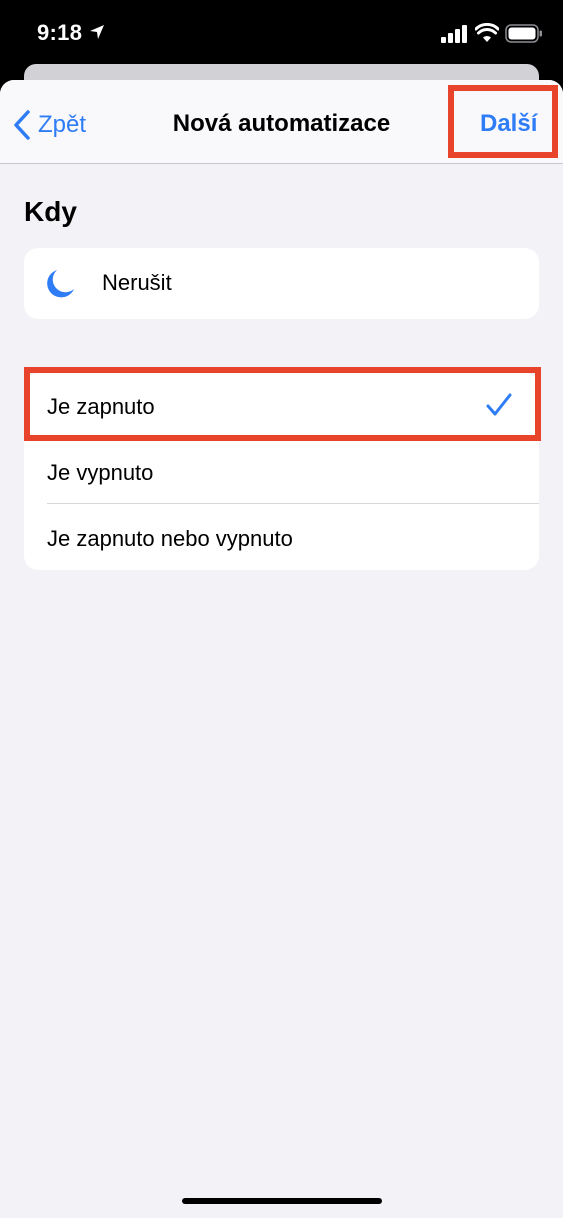  I want to click on navigation-bar: Zpět Nová automatizace Další, so click(281, 122).